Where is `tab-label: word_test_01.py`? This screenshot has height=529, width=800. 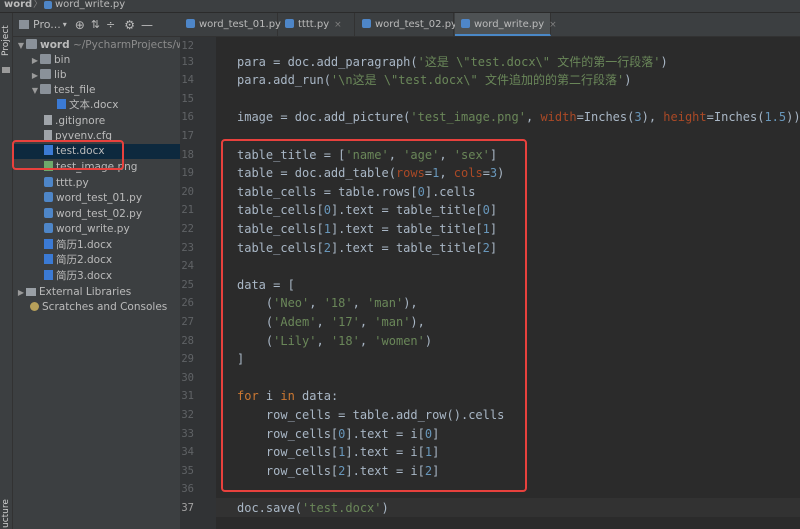 tab-label: word_test_01.py is located at coordinates (240, 24).